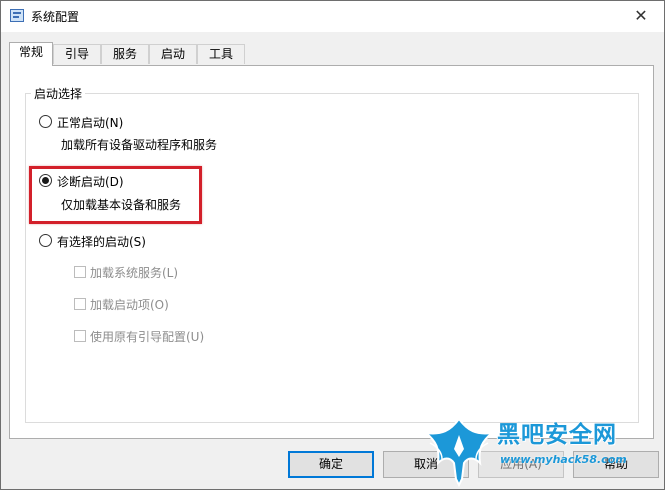  What do you see at coordinates (557, 435) in the screenshot?
I see `watermark-site-name: 黑吧安全网` at bounding box center [557, 435].